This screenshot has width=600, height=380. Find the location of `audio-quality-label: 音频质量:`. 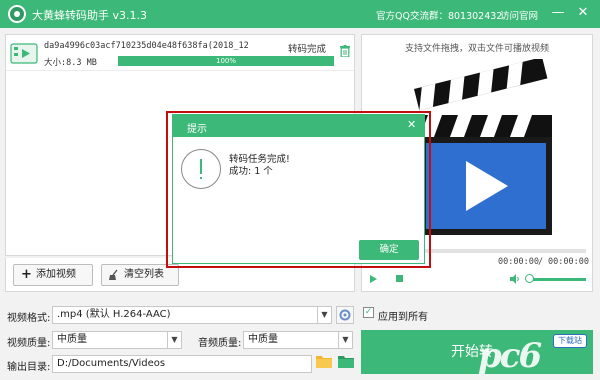

audio-quality-label: 音频质量: is located at coordinates (220, 343).